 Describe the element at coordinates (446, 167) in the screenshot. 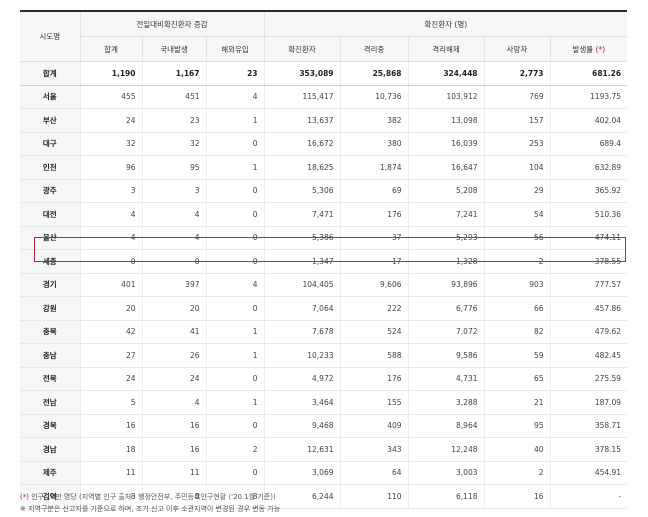

I see `released-cell: 16,647` at that location.